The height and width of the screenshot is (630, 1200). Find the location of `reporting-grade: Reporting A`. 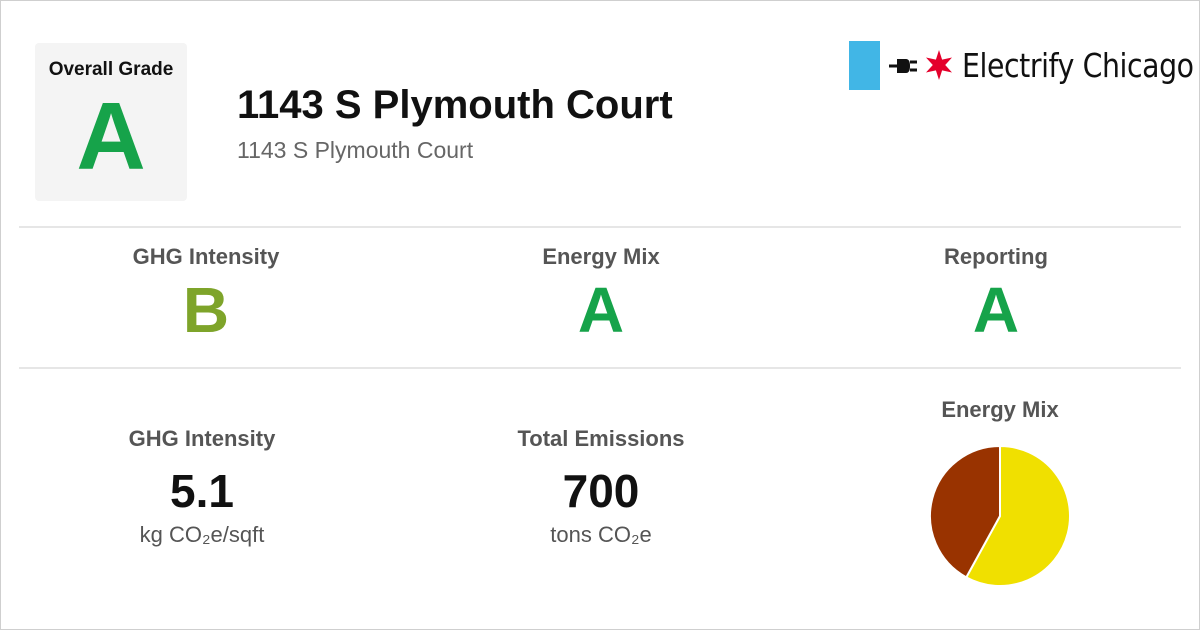

reporting-grade: Reporting A is located at coordinates (996, 293).